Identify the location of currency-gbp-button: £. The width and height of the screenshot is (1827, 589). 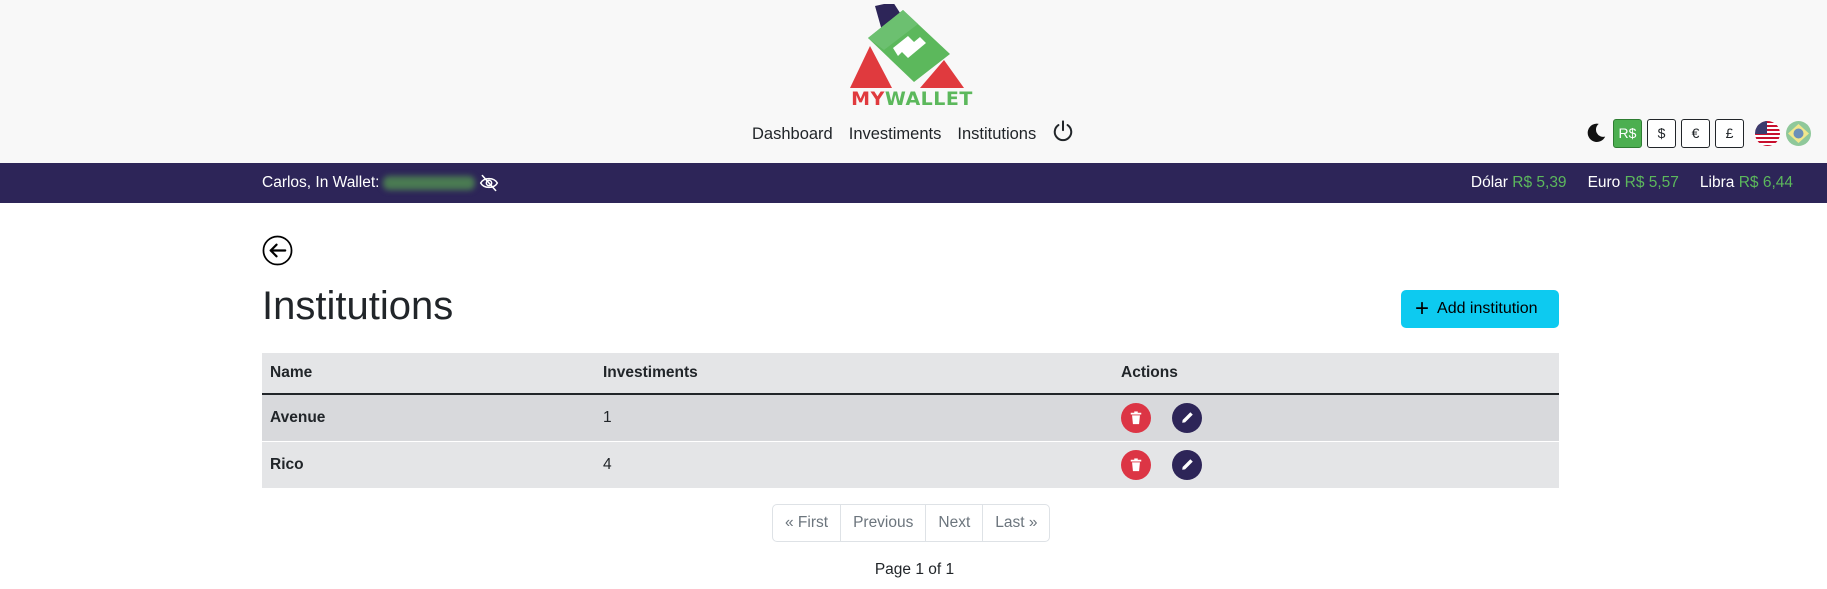
(1729, 133).